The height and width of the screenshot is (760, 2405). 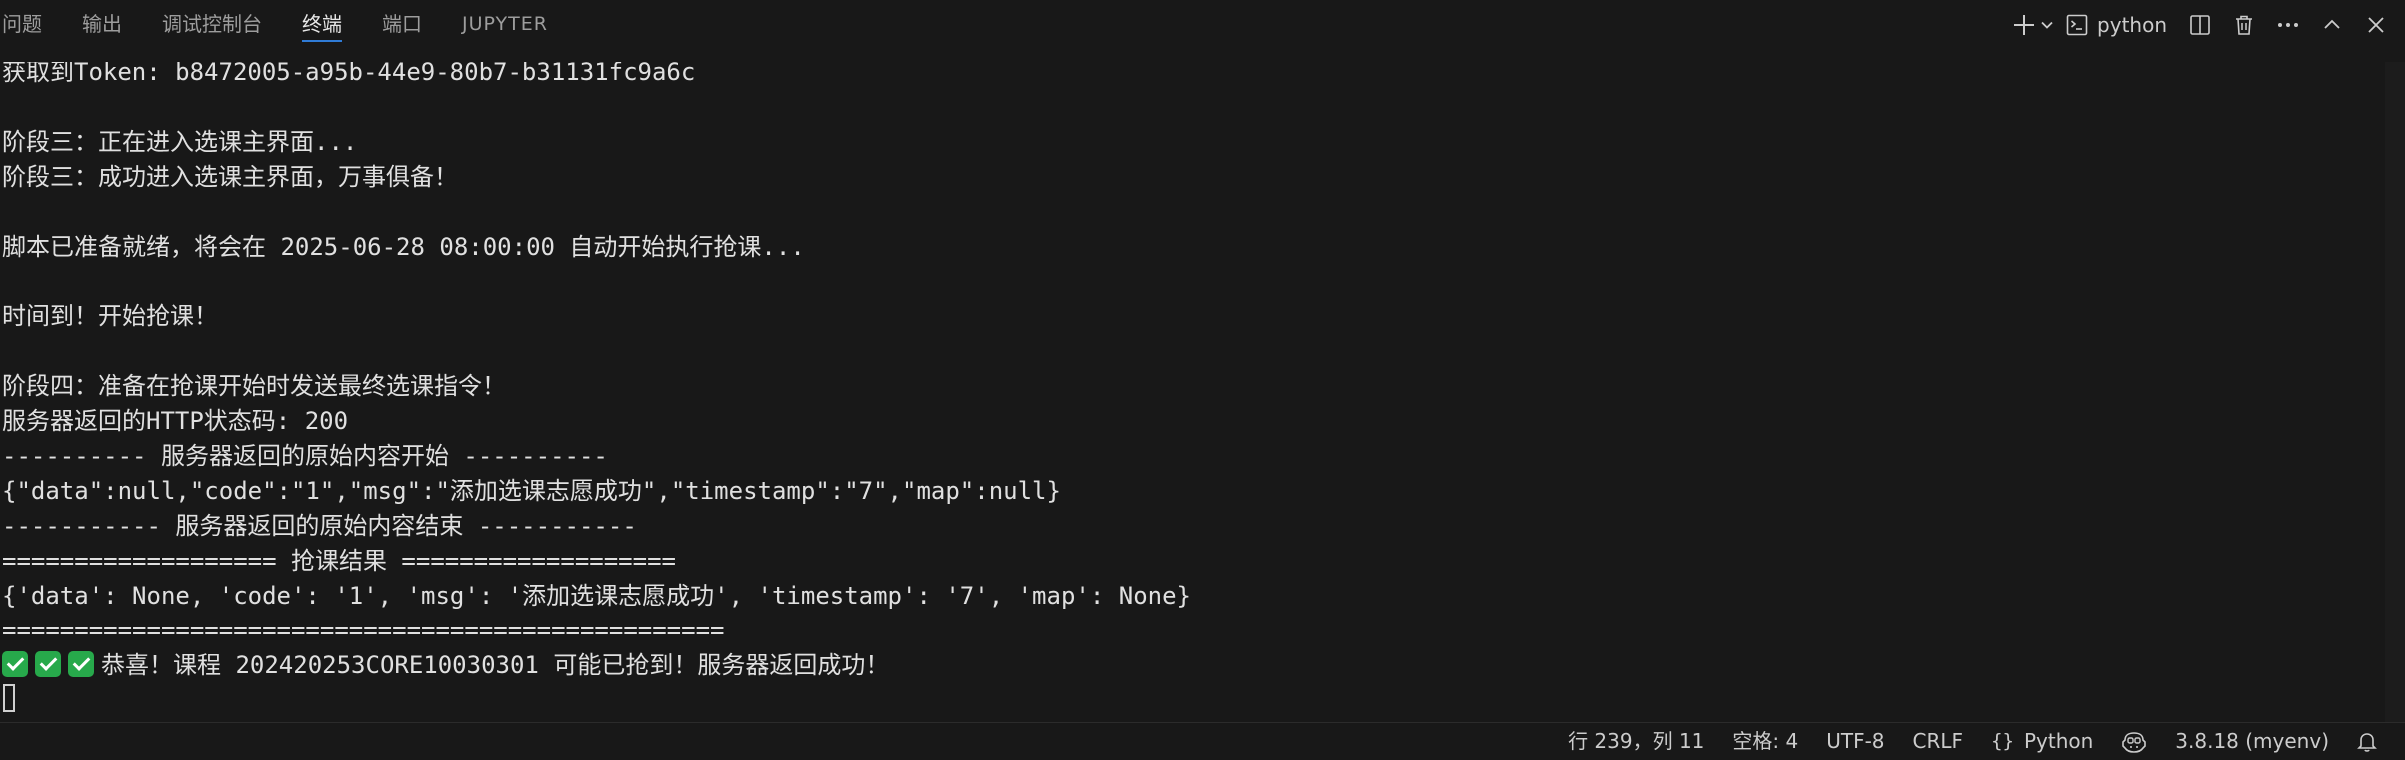 I want to click on split-terminal-button, so click(x=2200, y=25).